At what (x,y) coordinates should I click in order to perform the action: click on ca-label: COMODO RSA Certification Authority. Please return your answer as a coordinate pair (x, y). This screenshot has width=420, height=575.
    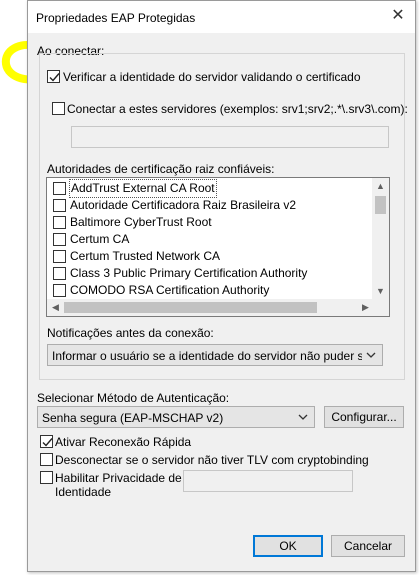
    Looking at the image, I should click on (170, 290).